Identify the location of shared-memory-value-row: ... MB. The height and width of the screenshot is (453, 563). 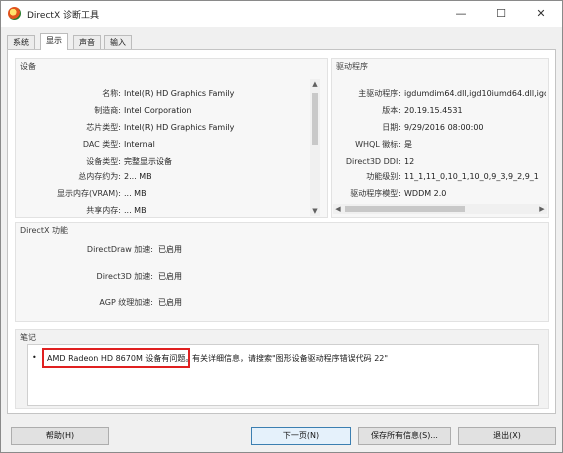
(214, 211).